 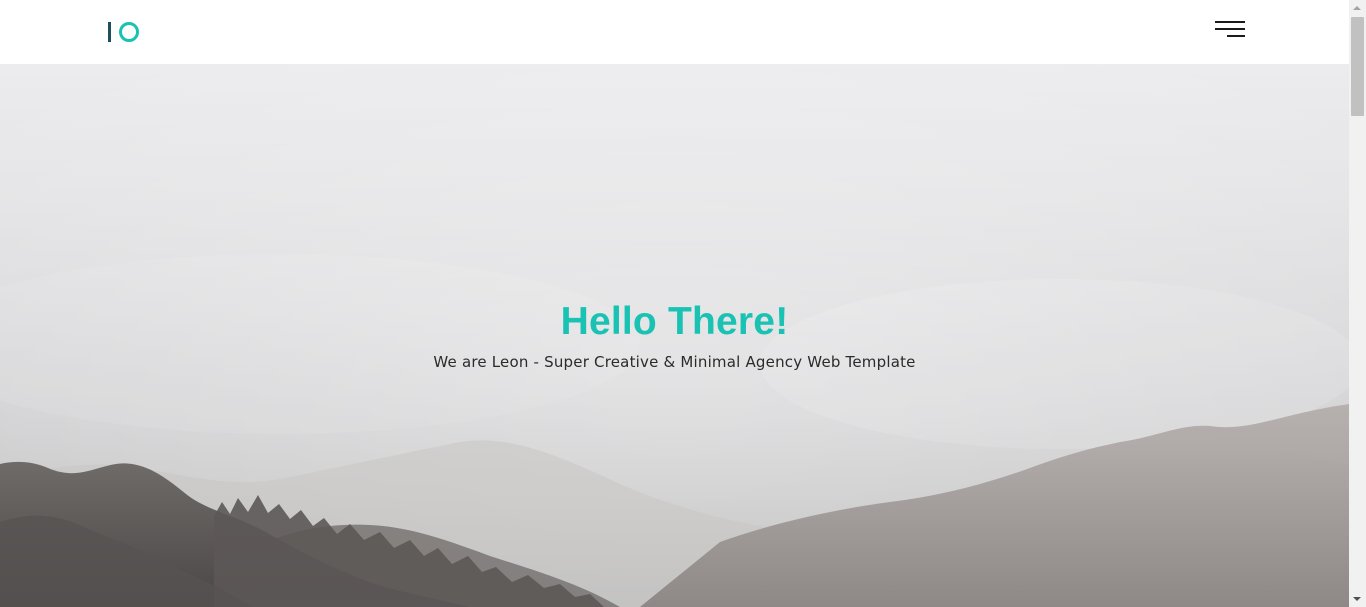 What do you see at coordinates (674, 32) in the screenshot?
I see `top-navigation-bar` at bounding box center [674, 32].